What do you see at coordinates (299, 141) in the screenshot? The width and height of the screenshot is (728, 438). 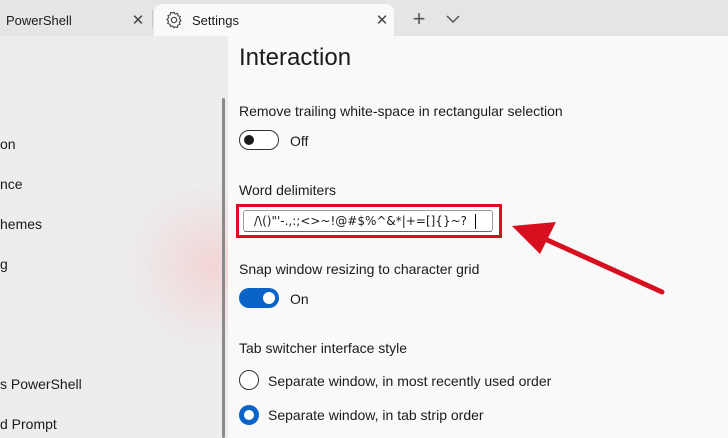 I see `toggle-state: Off` at bounding box center [299, 141].